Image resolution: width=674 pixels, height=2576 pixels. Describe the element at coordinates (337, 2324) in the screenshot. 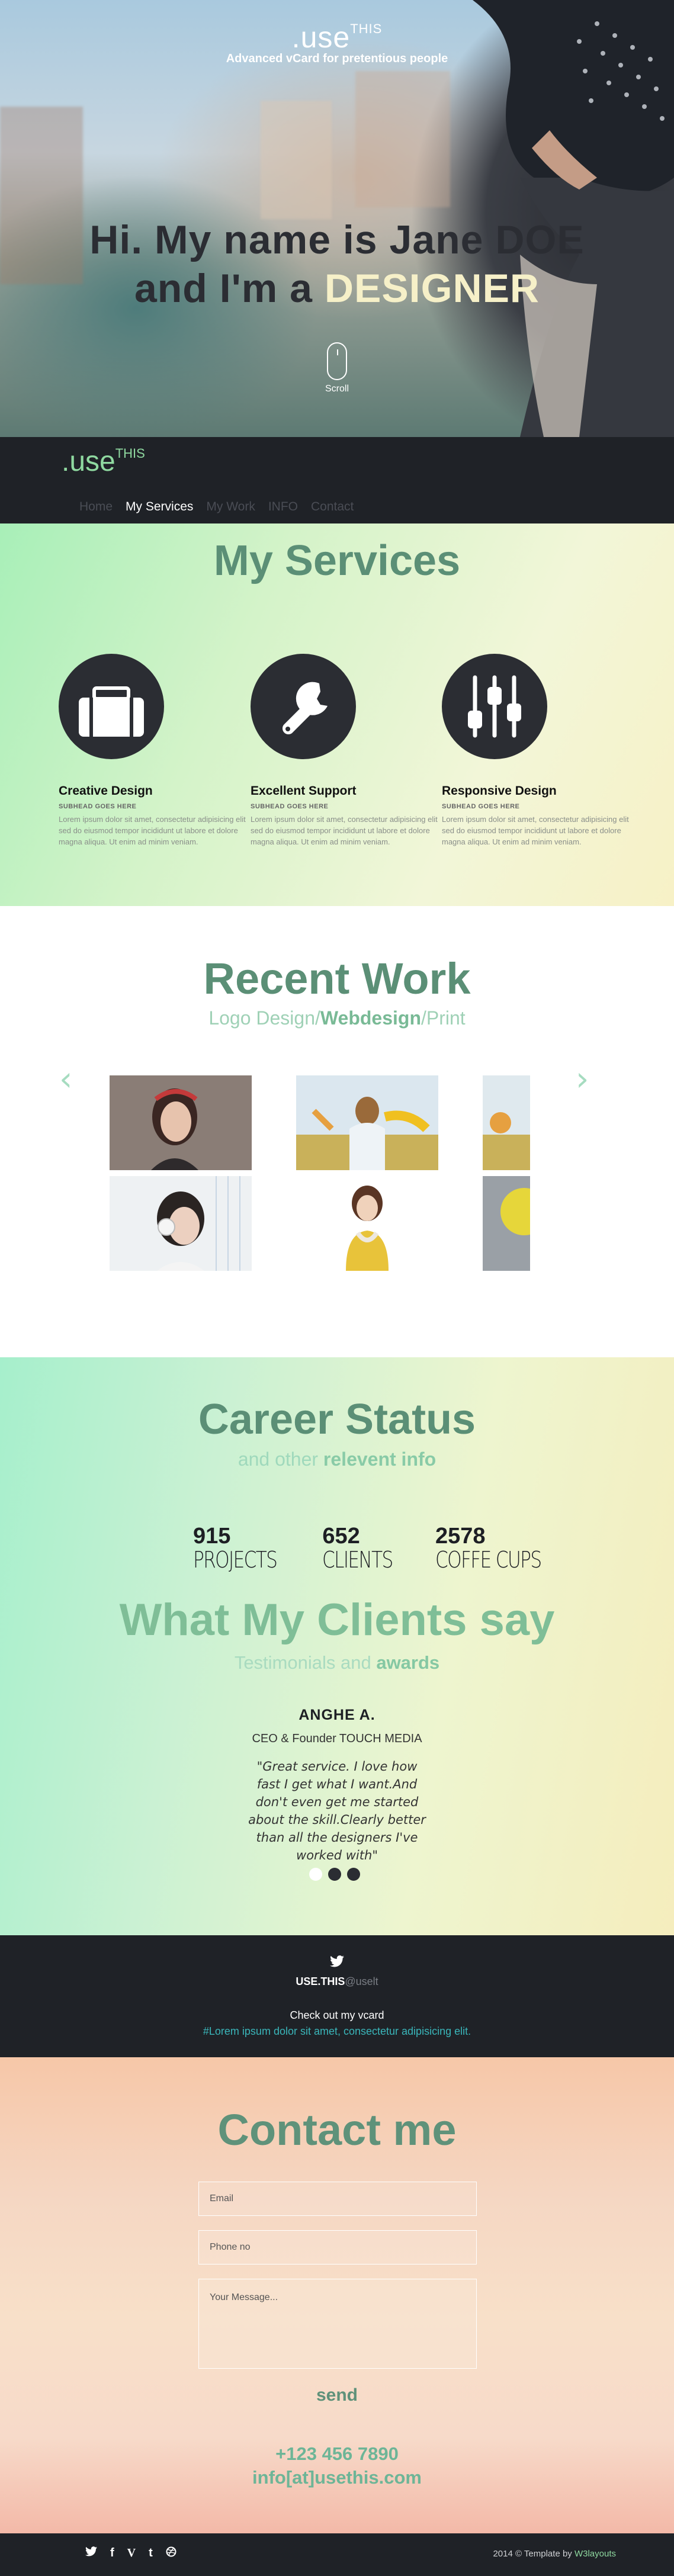

I see `message-field` at that location.